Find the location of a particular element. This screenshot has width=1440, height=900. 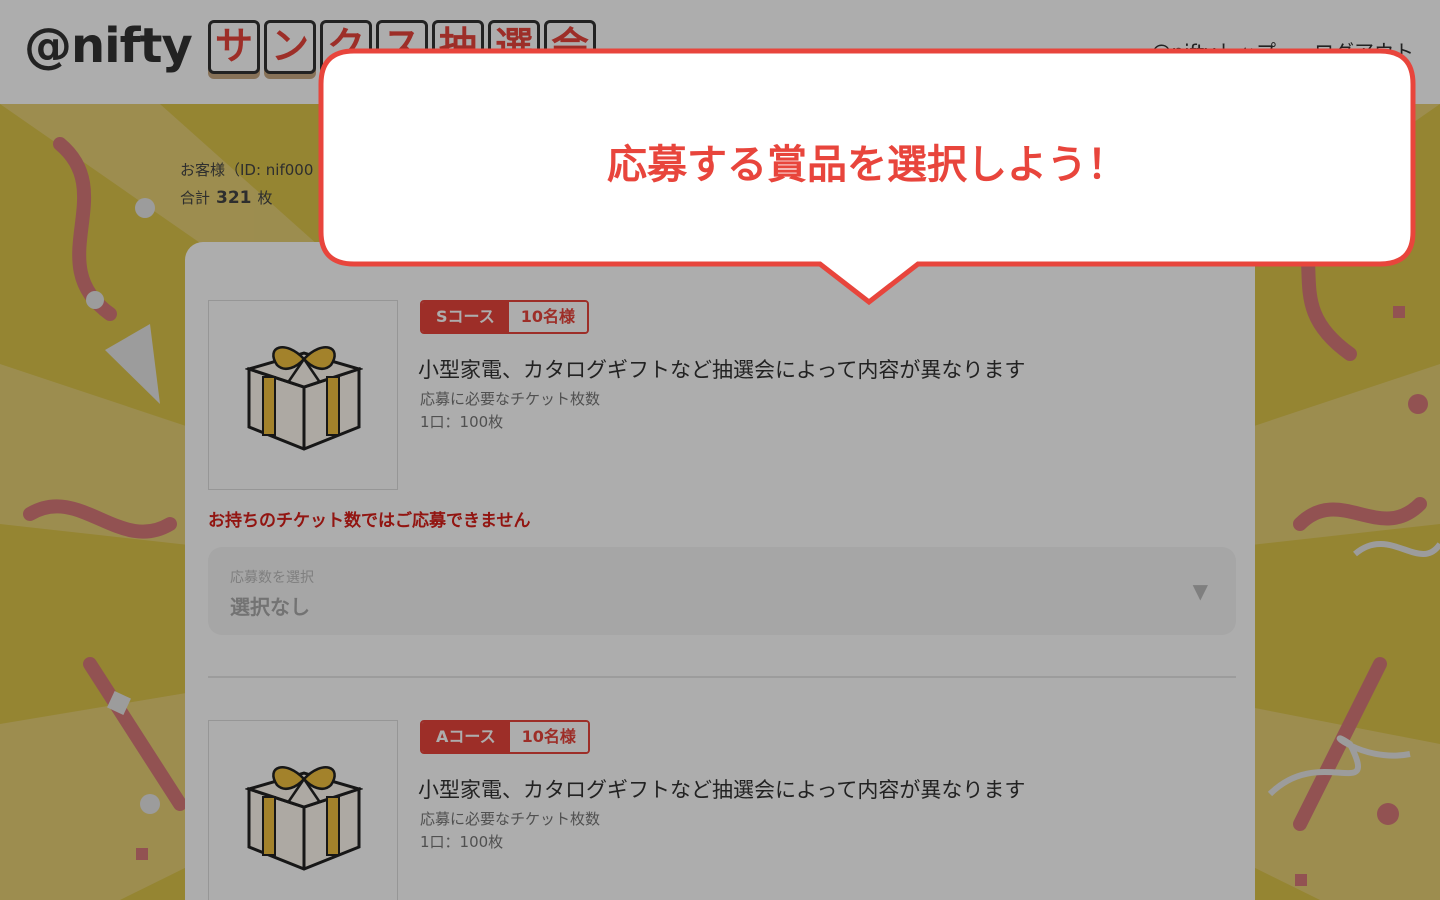

chevron-down-icon: ▼ is located at coordinates (1200, 591).